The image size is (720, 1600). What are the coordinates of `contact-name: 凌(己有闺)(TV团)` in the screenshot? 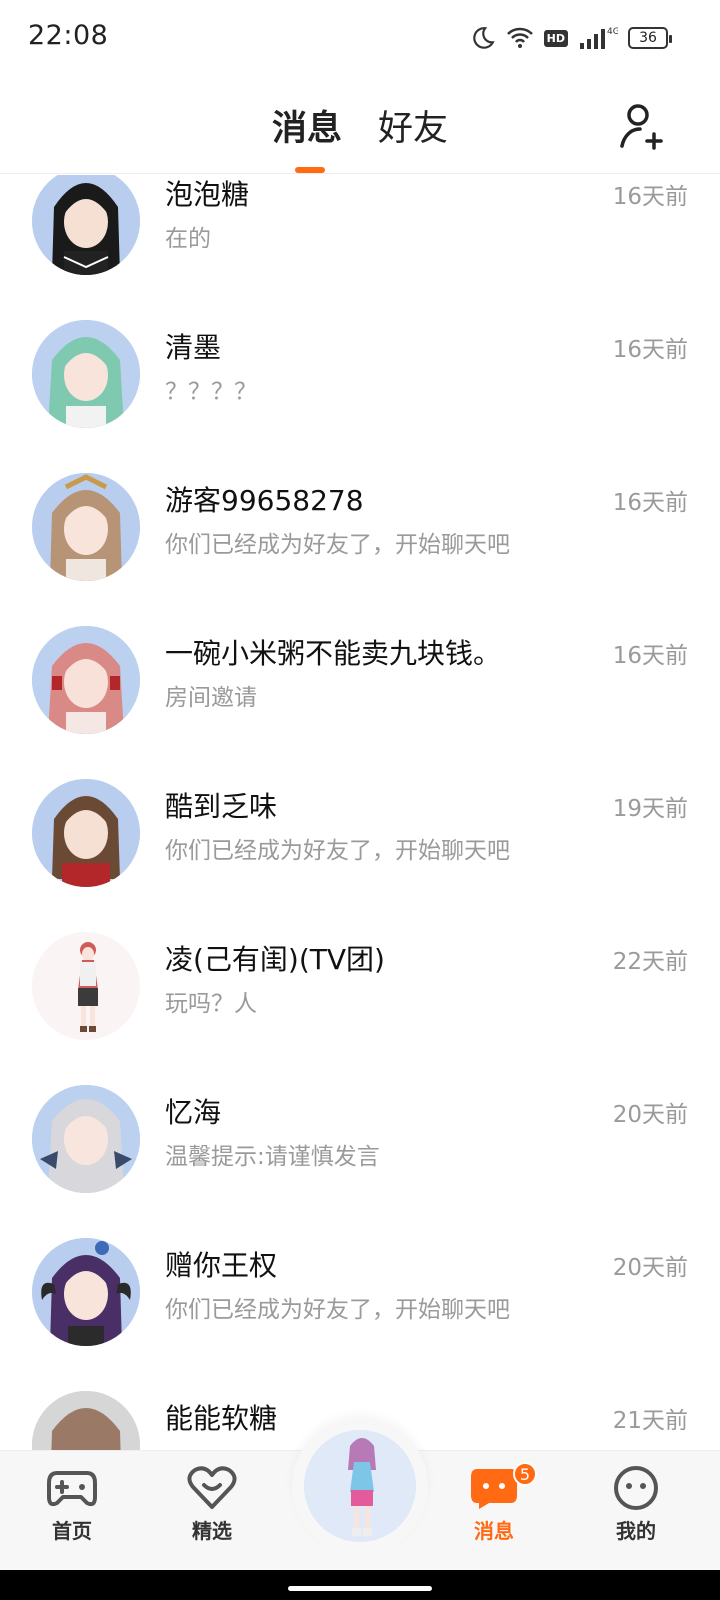 It's located at (275, 959).